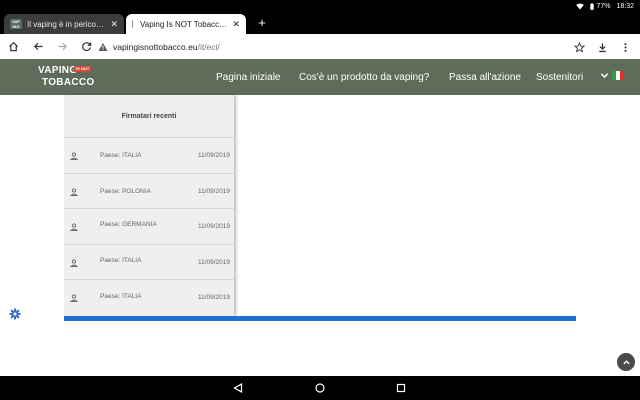 The height and width of the screenshot is (400, 640). What do you see at coordinates (155, 46) in the screenshot?
I see `url-host: vapingisnottobacco.eu` at bounding box center [155, 46].